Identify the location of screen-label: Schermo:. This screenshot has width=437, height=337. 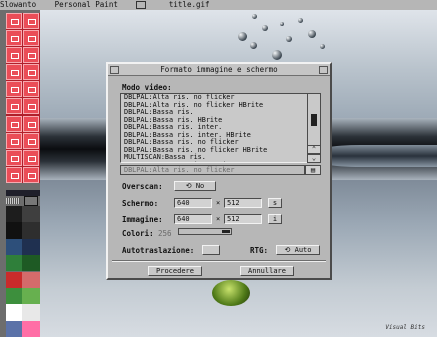
(140, 203).